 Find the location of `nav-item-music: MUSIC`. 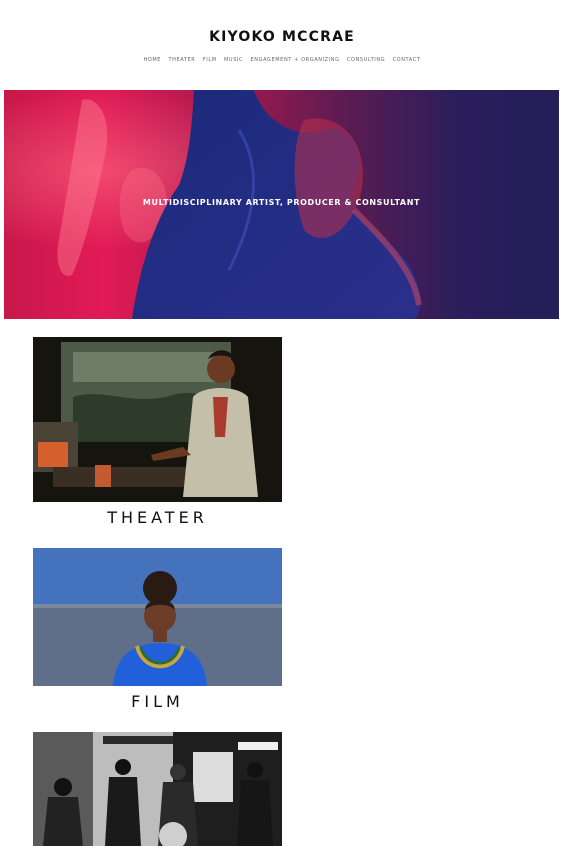

nav-item-music: MUSIC is located at coordinates (233, 60).